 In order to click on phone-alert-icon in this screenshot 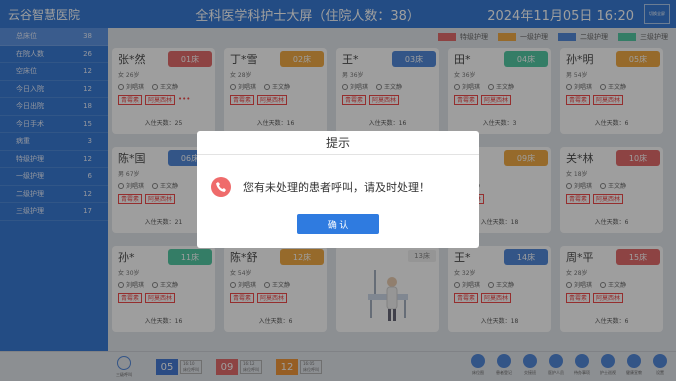, I will do `click(221, 187)`.